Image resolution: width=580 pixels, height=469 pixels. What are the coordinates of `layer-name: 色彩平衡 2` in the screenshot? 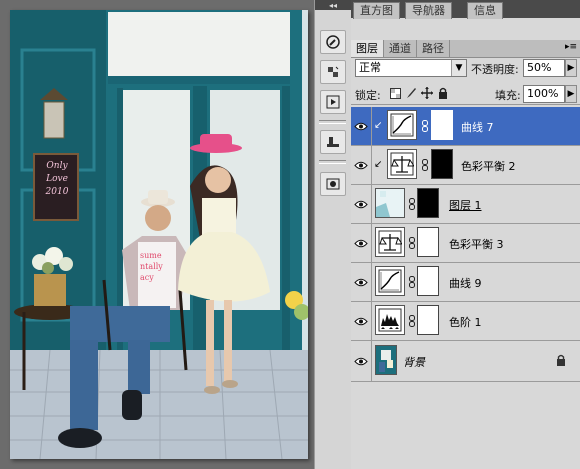 It's located at (488, 166).